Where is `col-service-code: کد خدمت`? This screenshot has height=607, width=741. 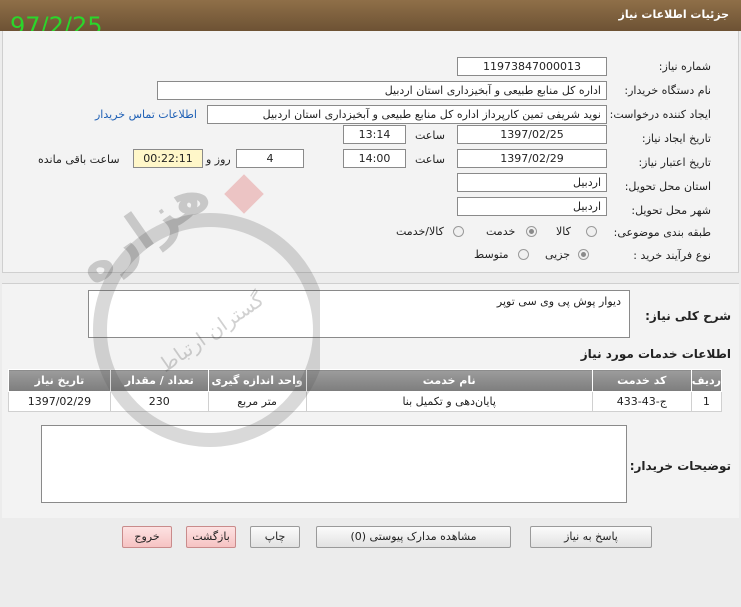
col-service-code: کد خدمت is located at coordinates (641, 380).